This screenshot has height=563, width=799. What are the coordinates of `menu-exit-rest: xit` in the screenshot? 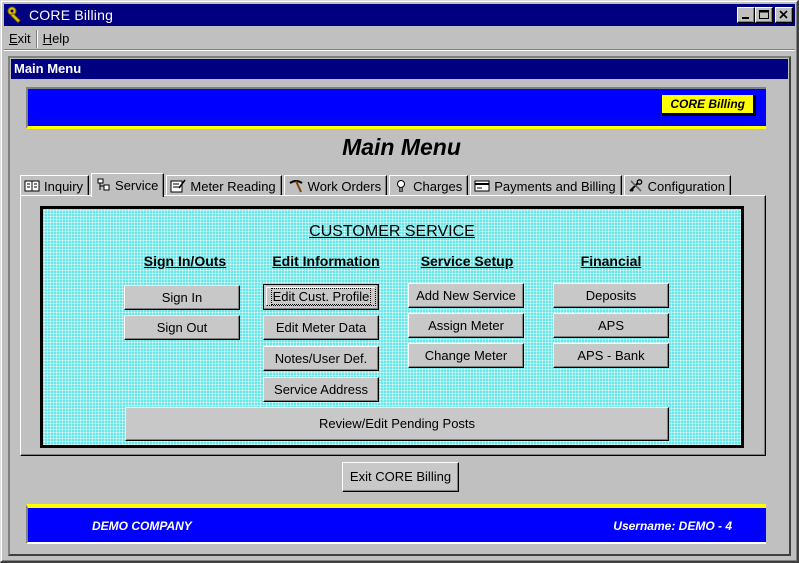 It's located at (24, 38).